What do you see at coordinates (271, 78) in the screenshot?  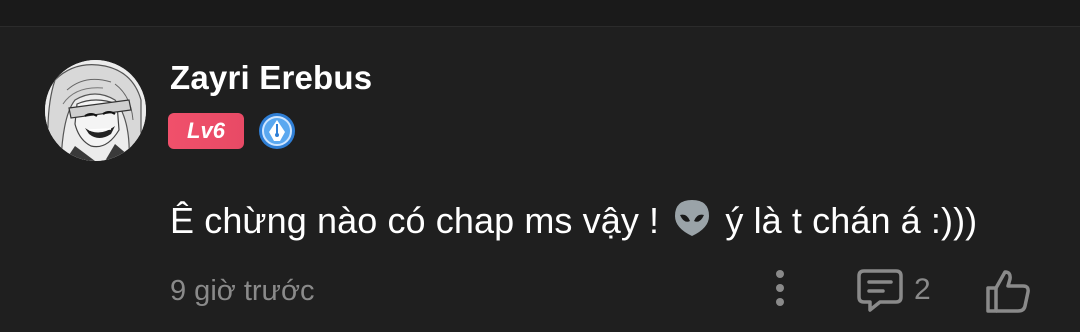 I see `username: Zayri Erebus` at bounding box center [271, 78].